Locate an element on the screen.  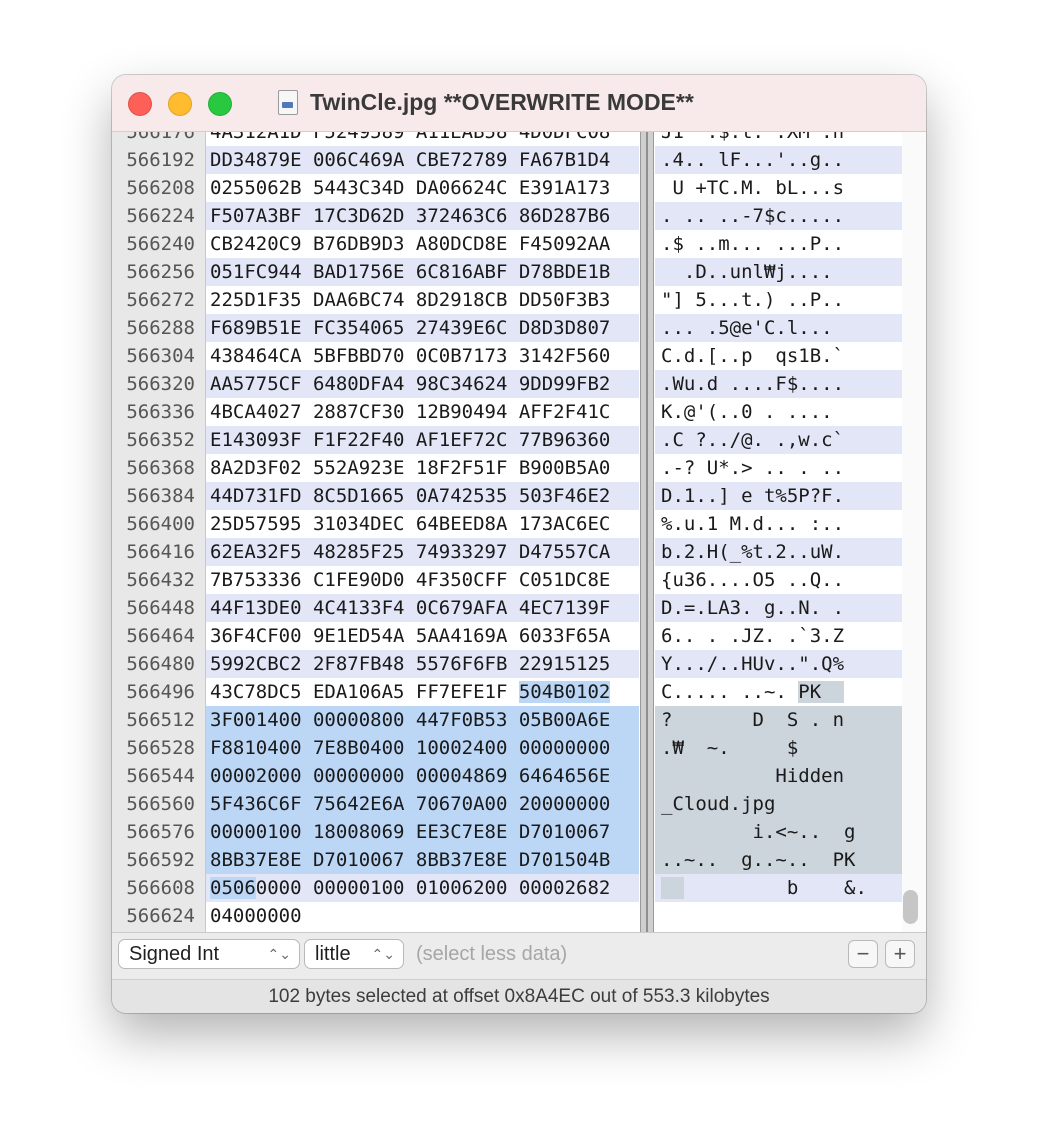
offset-label: 566176 is located at coordinates (160, 137).